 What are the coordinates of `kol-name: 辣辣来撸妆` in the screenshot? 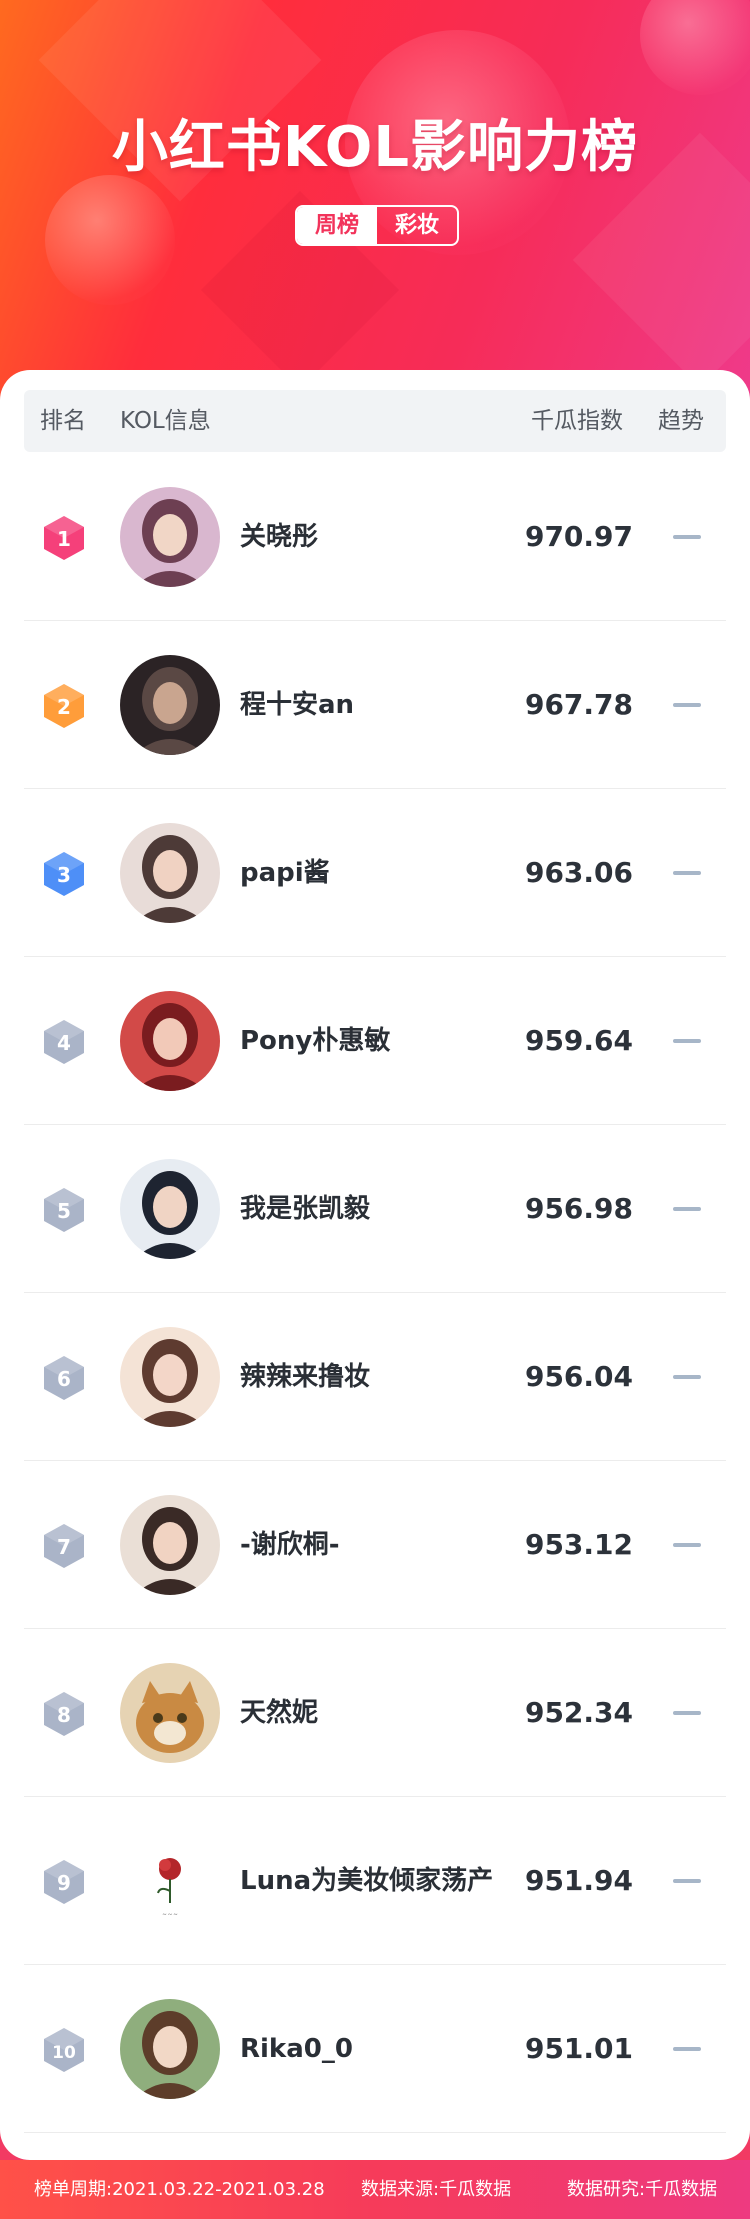 It's located at (305, 1377).